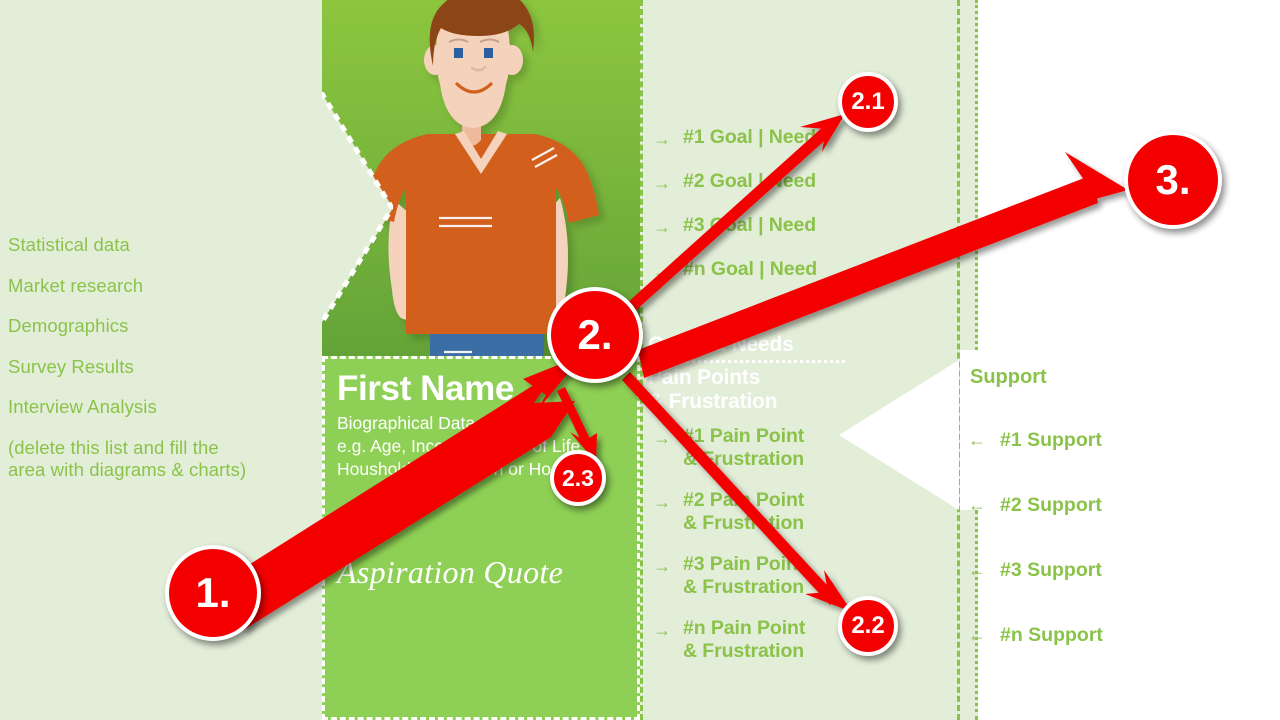 The image size is (1280, 720). I want to click on list-item: → #2 Pain Point & Frustration, so click(803, 512).